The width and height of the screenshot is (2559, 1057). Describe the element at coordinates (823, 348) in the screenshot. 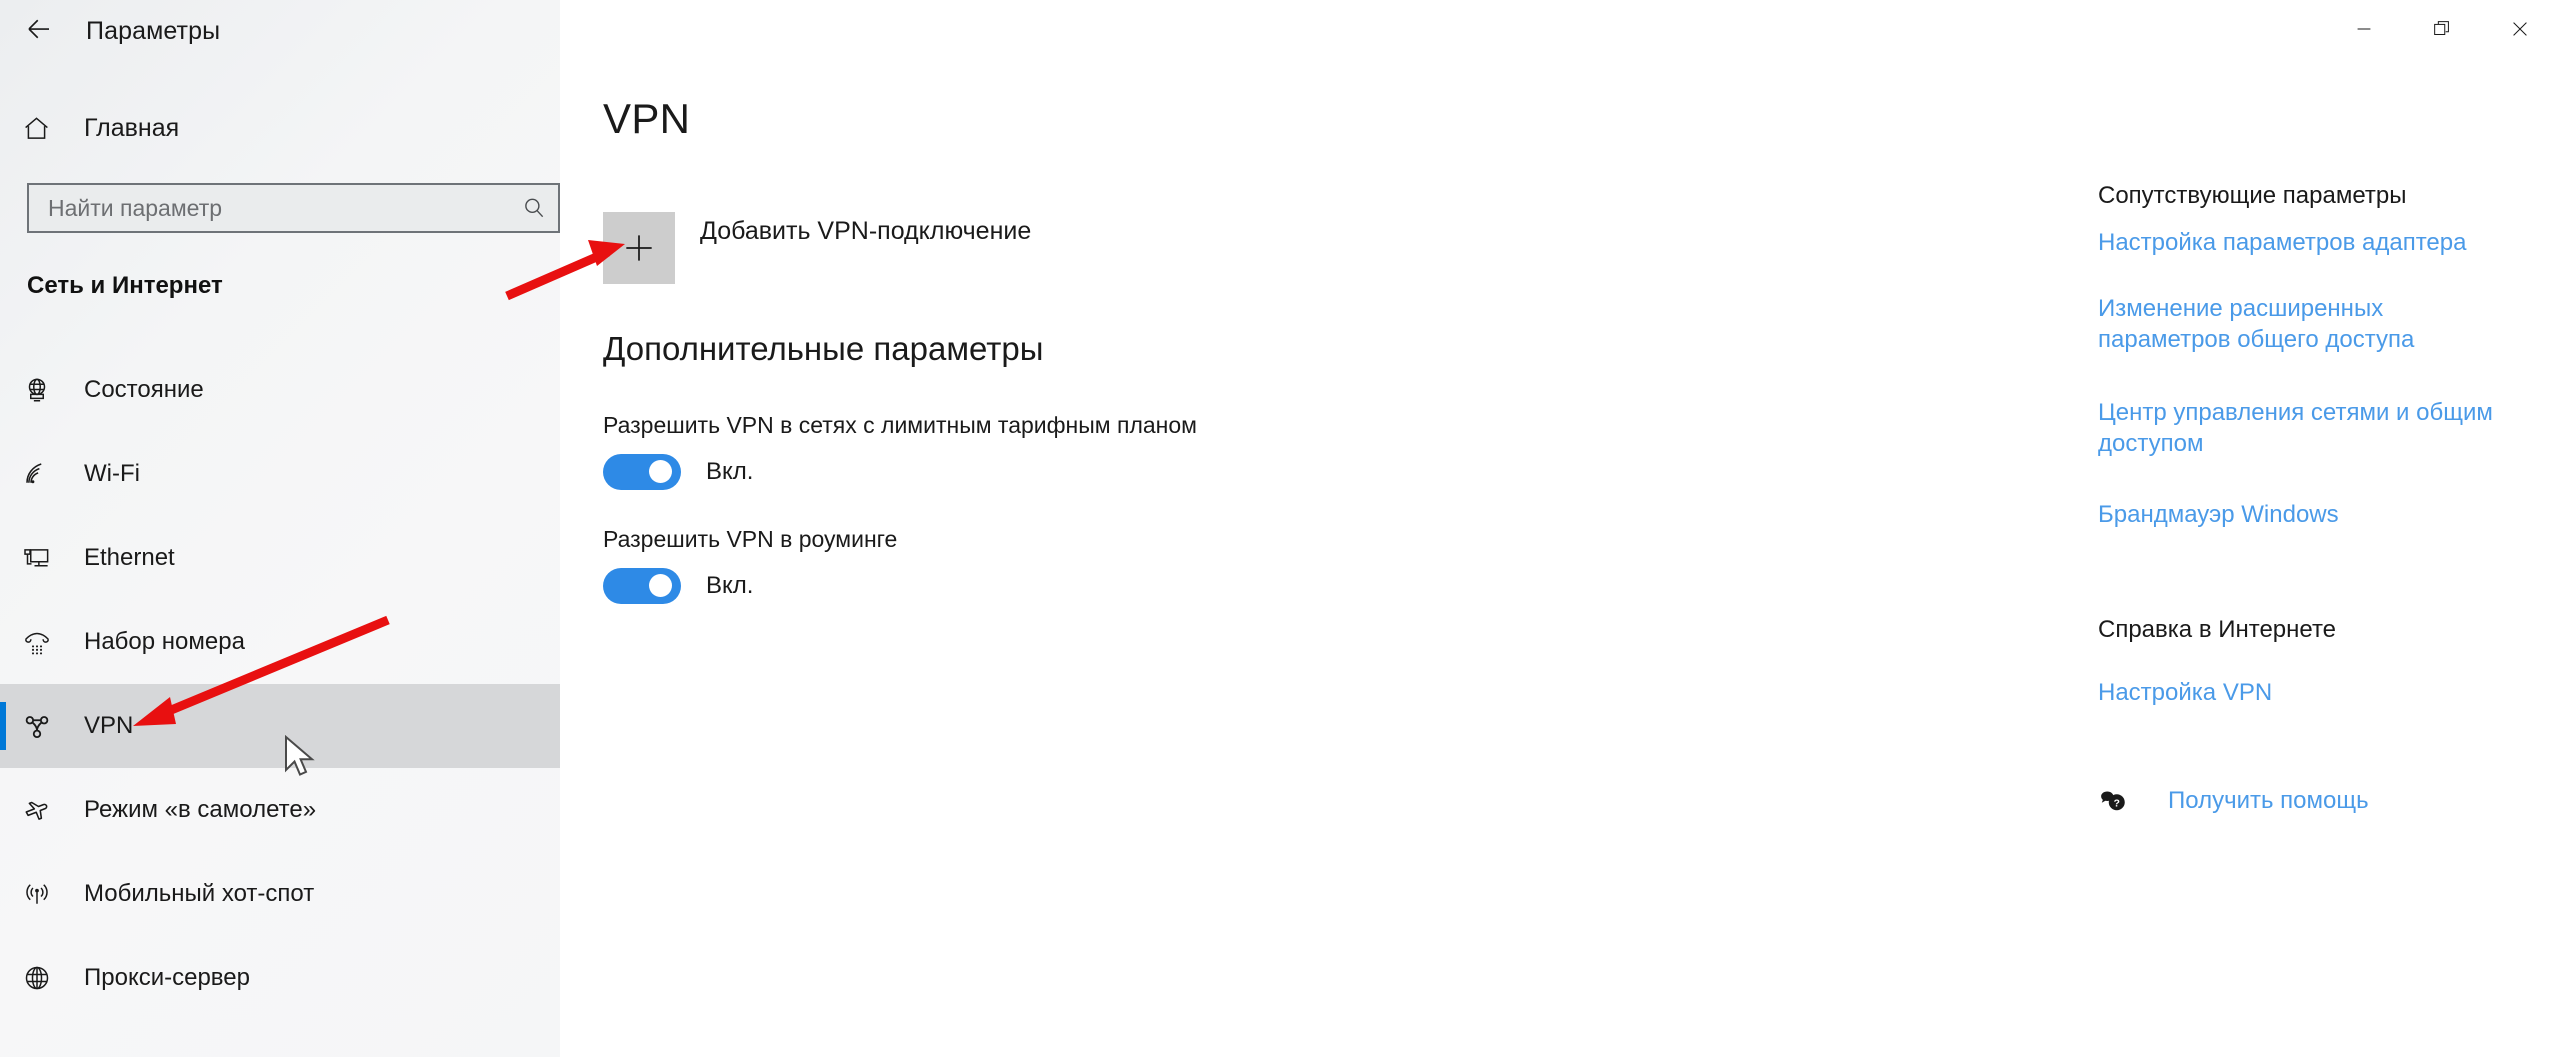

I see `advanced-settings-heading: Дополнительные параметры` at that location.